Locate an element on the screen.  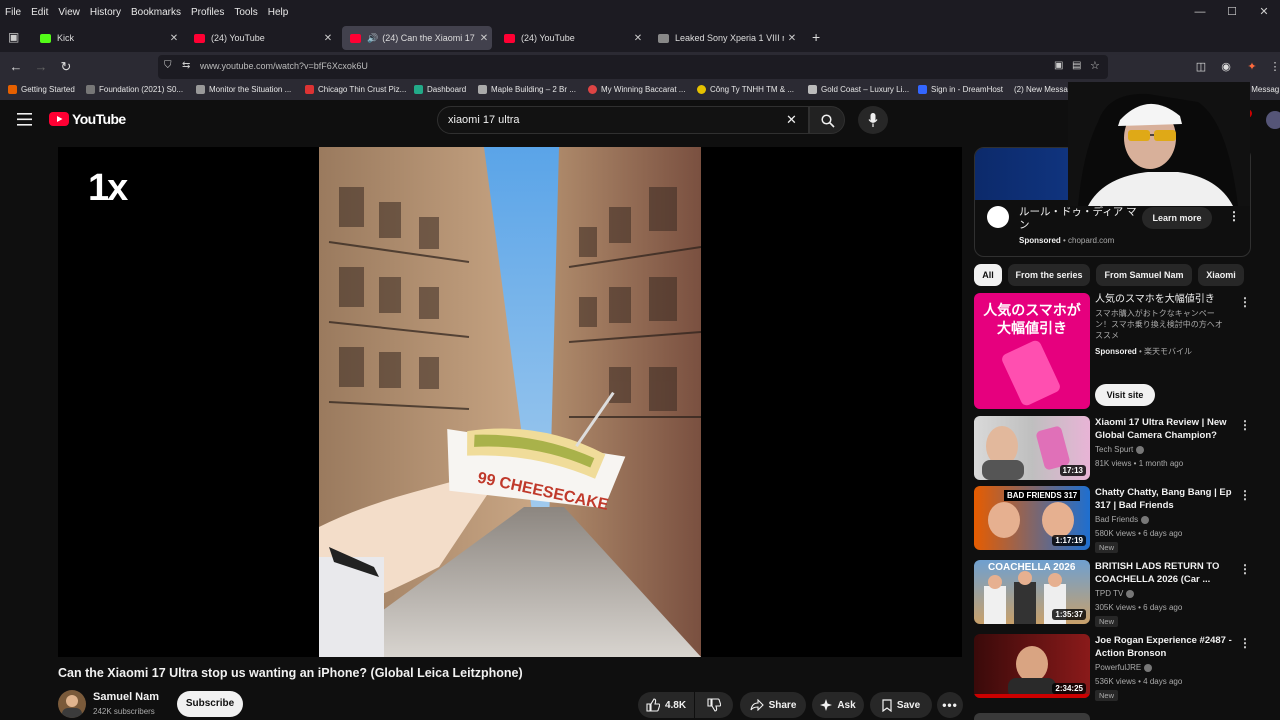
video-thumbnail: 2:34:25 is located at coordinates (1032, 666).